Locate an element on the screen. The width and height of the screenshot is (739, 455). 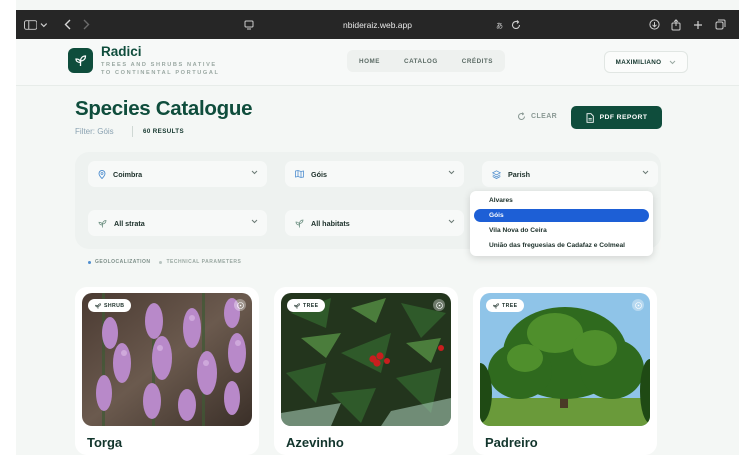
species-card: SHRUB Torga is located at coordinates (167, 371).